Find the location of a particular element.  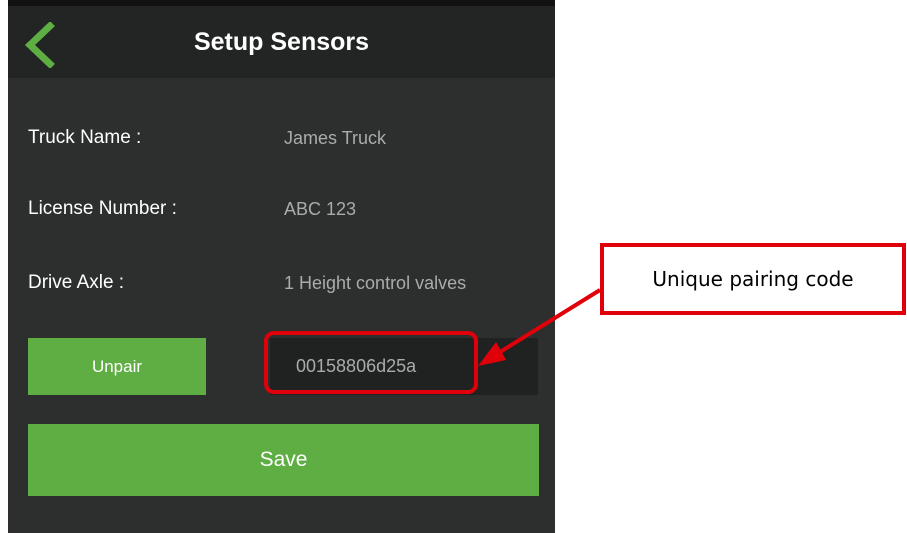

truck-name-value: James Truck is located at coordinates (335, 138).